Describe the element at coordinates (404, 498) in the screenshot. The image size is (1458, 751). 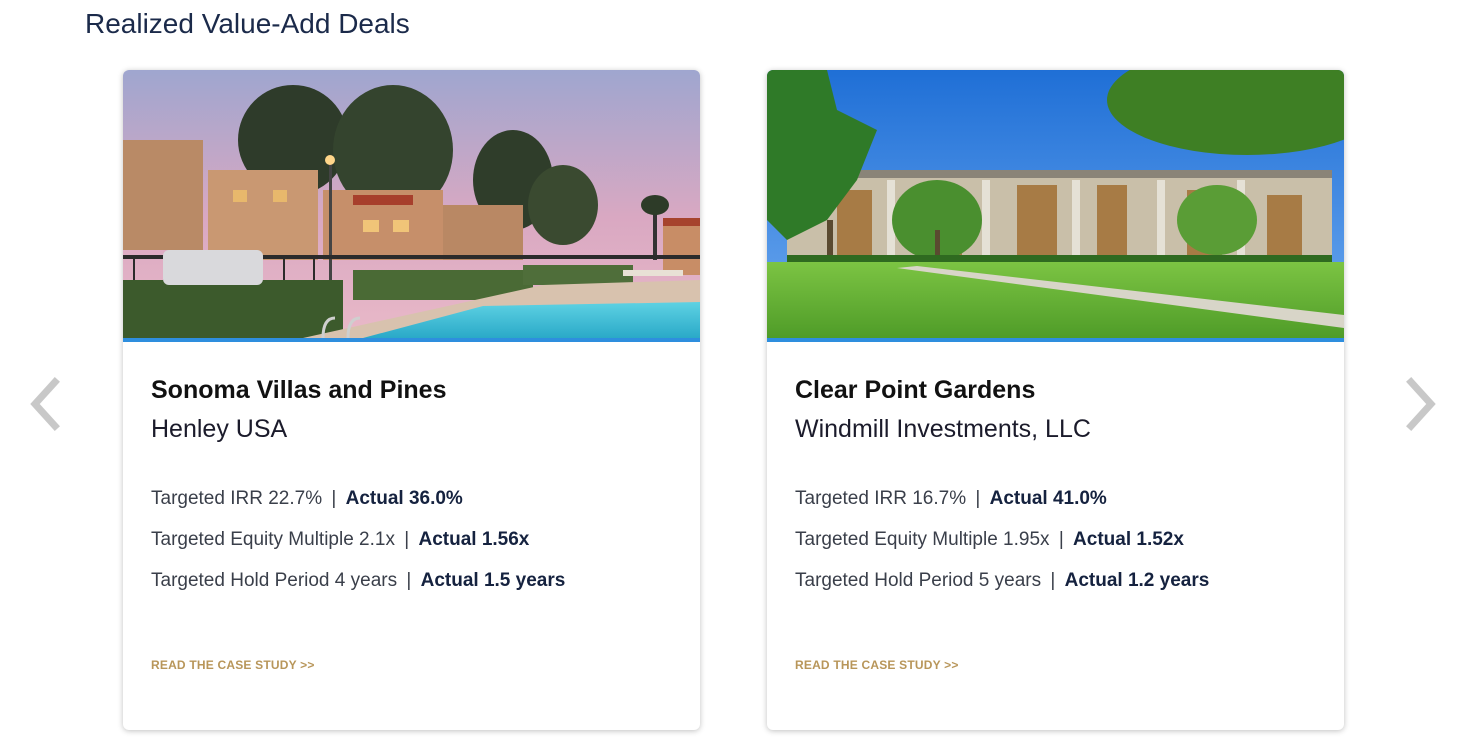
I see `metric-actual: Actual 36.0%` at that location.